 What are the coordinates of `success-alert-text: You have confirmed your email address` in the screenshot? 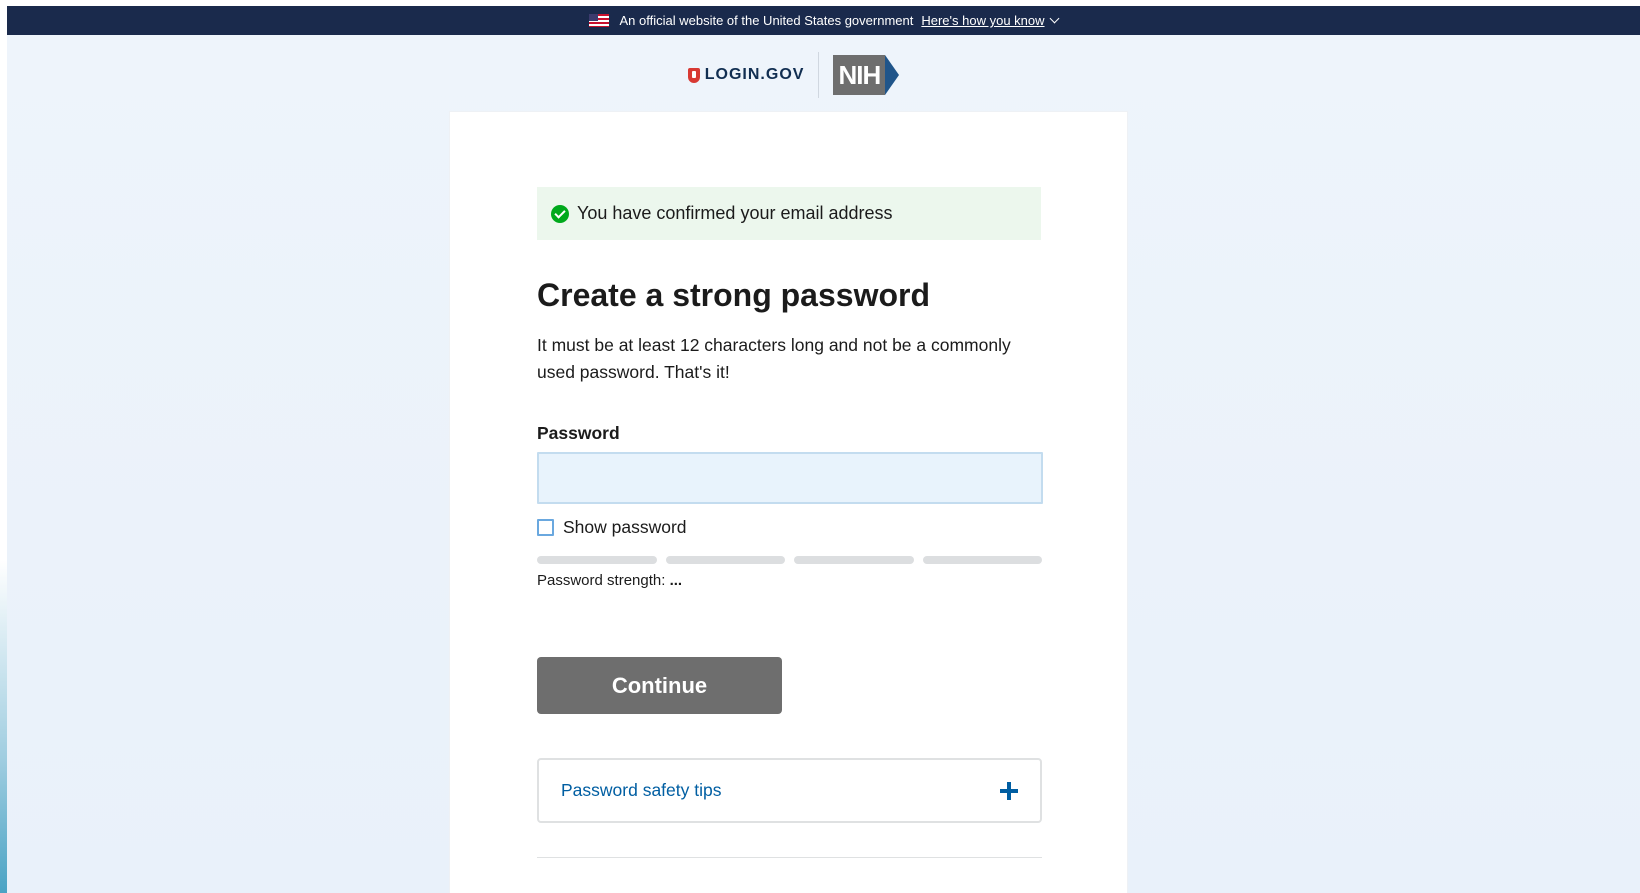 It's located at (735, 213).